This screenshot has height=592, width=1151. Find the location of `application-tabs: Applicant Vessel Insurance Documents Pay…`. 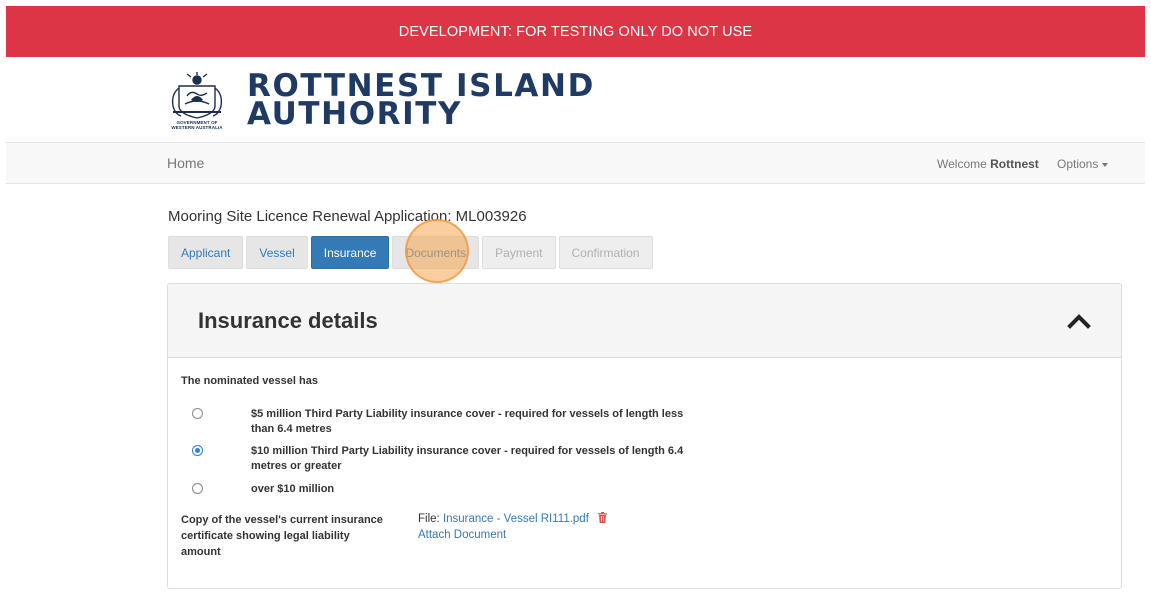

application-tabs: Applicant Vessel Insurance Documents Pay… is located at coordinates (410, 252).